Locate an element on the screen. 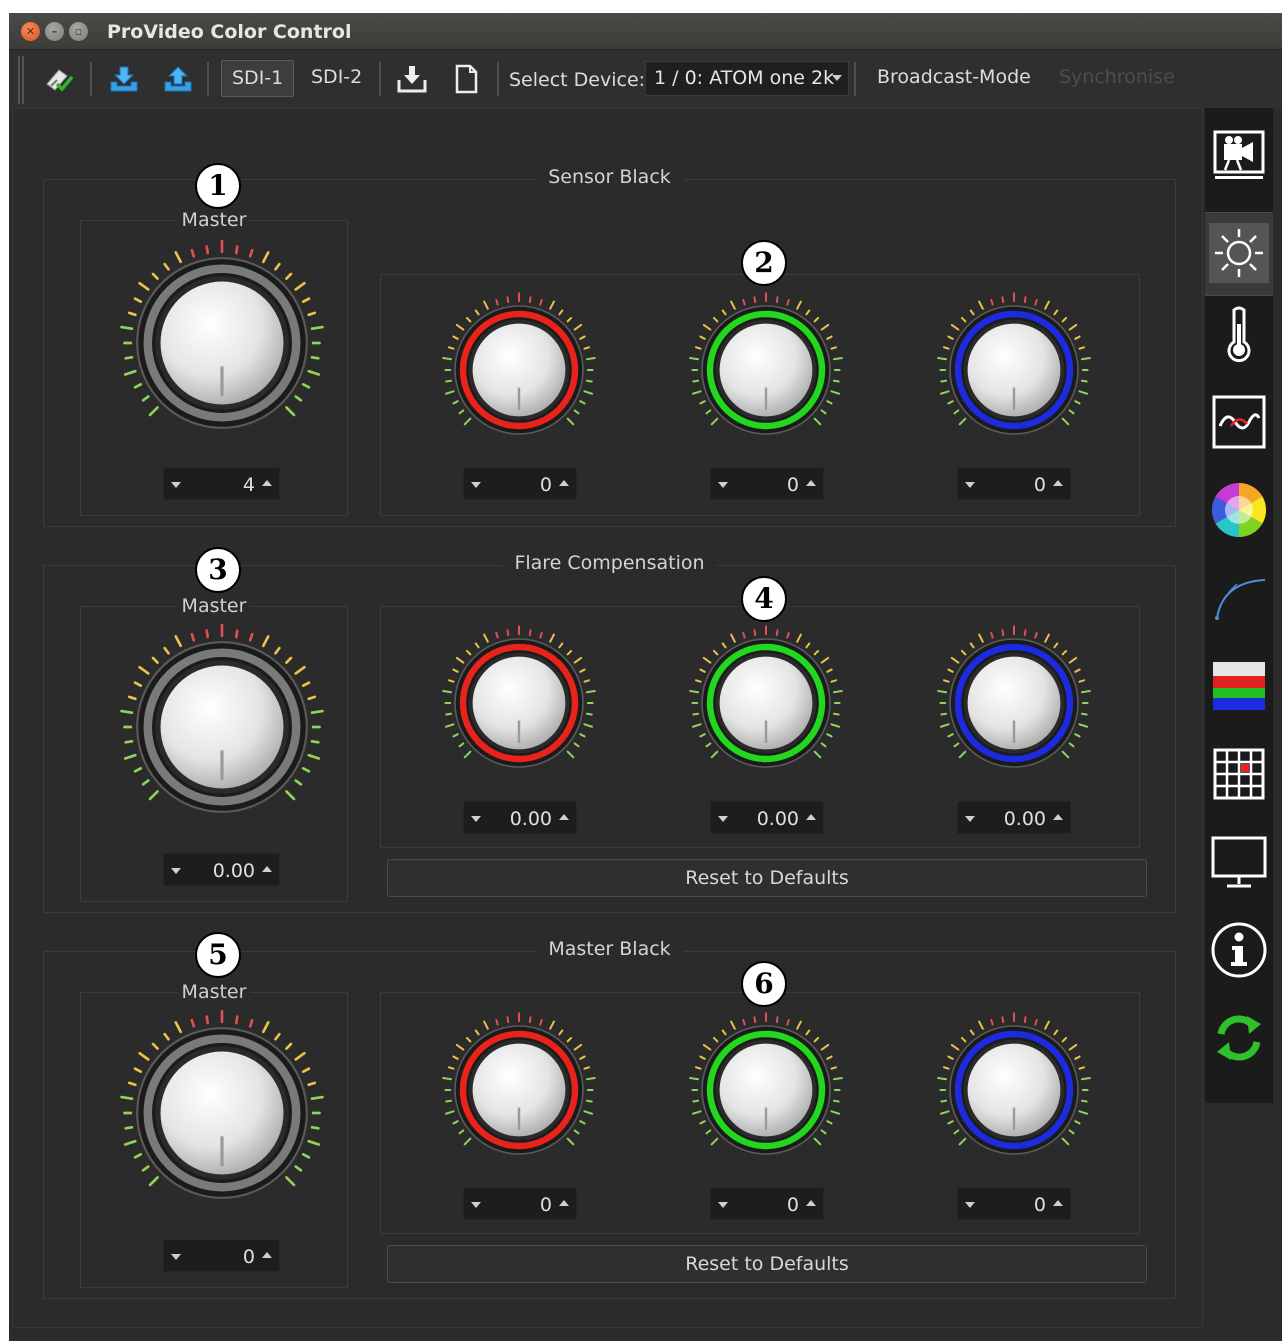 The height and width of the screenshot is (1341, 1282). grid-icon is located at coordinates (1239, 774).